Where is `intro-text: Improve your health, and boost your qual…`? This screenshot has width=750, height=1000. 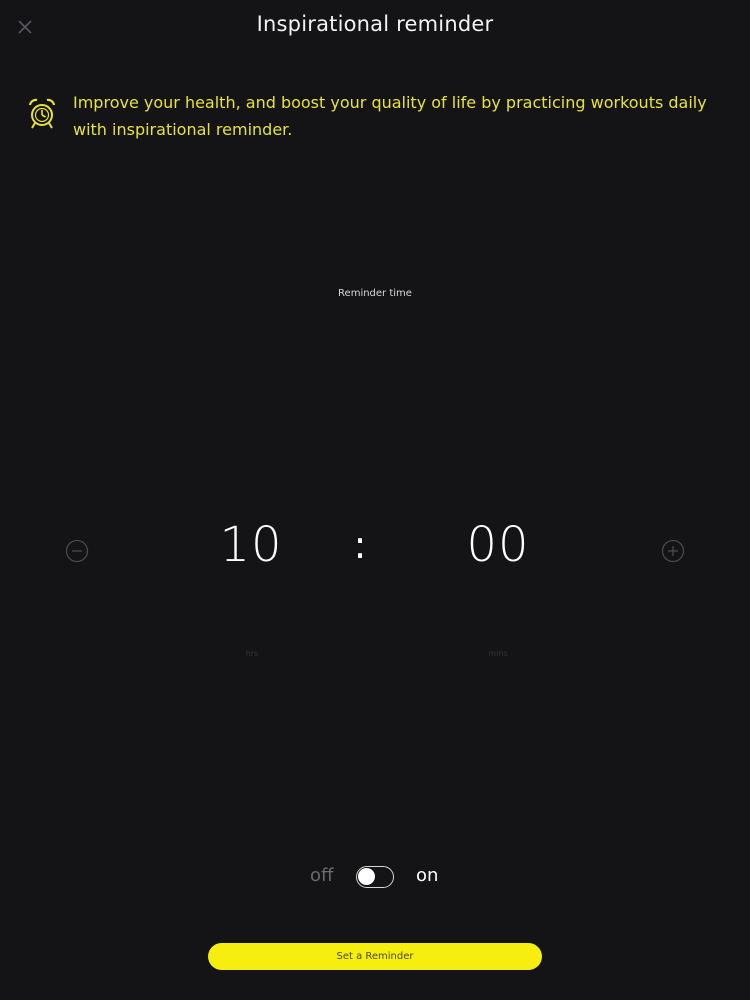
intro-text: Improve your health, and boost your qual… is located at coordinates (390, 116).